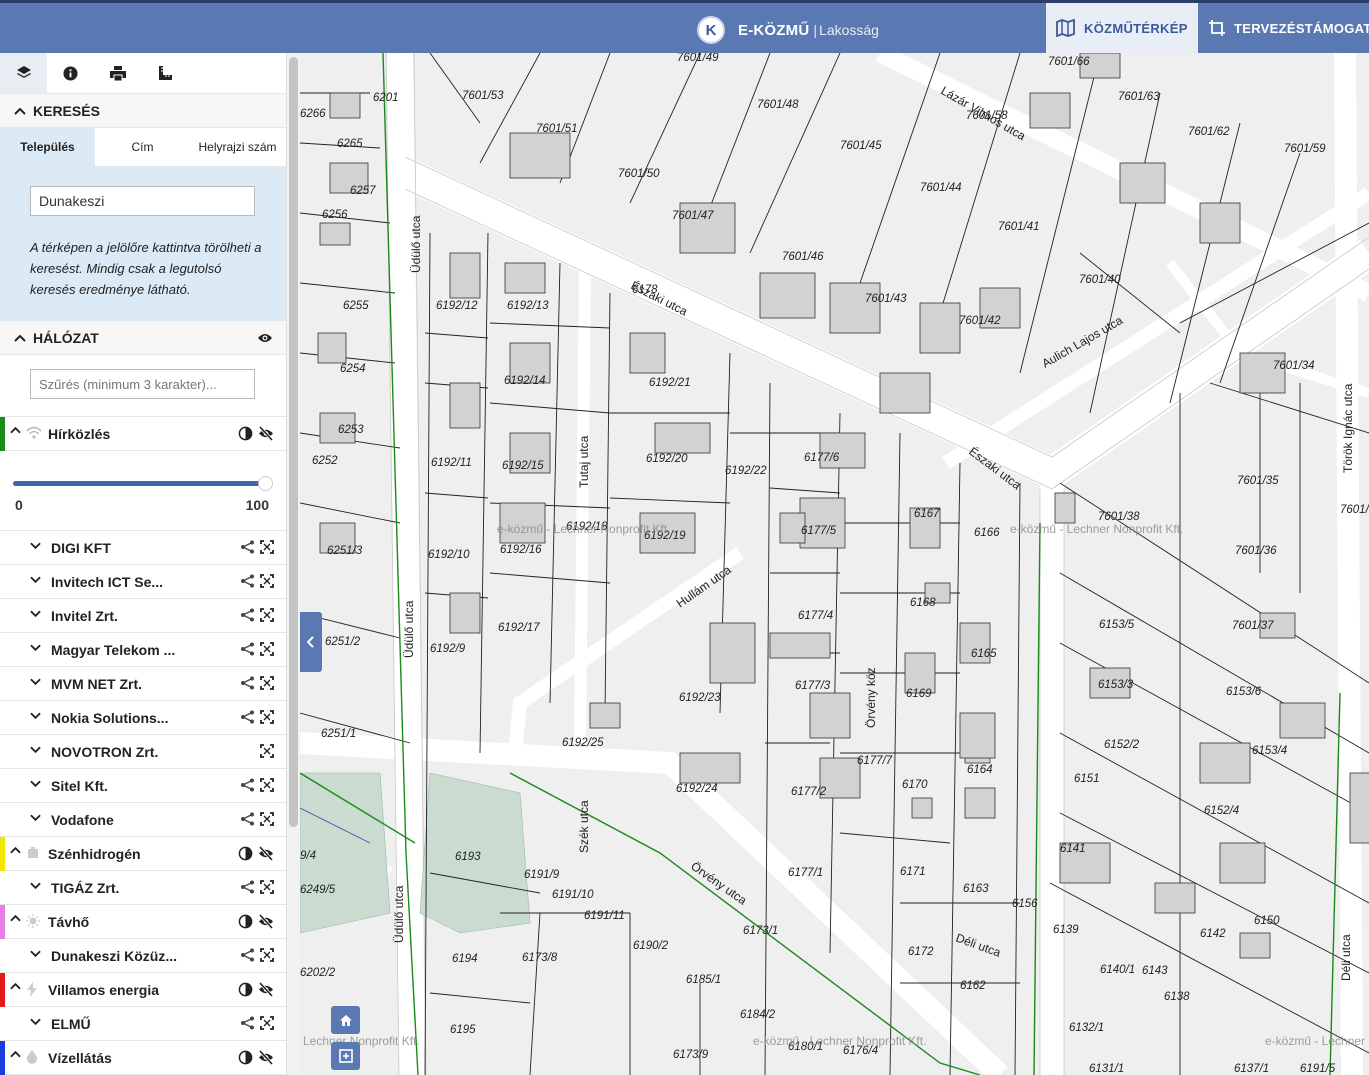  What do you see at coordinates (143, 786) in the screenshot?
I see `provider-row: Sitel Kft.` at bounding box center [143, 786].